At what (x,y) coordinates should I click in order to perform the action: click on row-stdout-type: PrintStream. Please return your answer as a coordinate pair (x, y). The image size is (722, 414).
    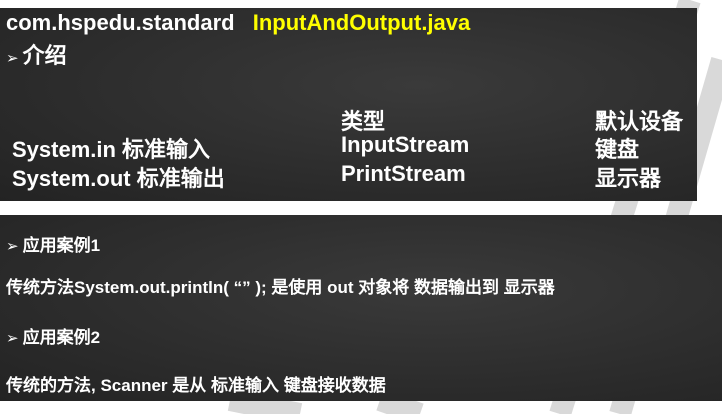
    Looking at the image, I should click on (403, 173).